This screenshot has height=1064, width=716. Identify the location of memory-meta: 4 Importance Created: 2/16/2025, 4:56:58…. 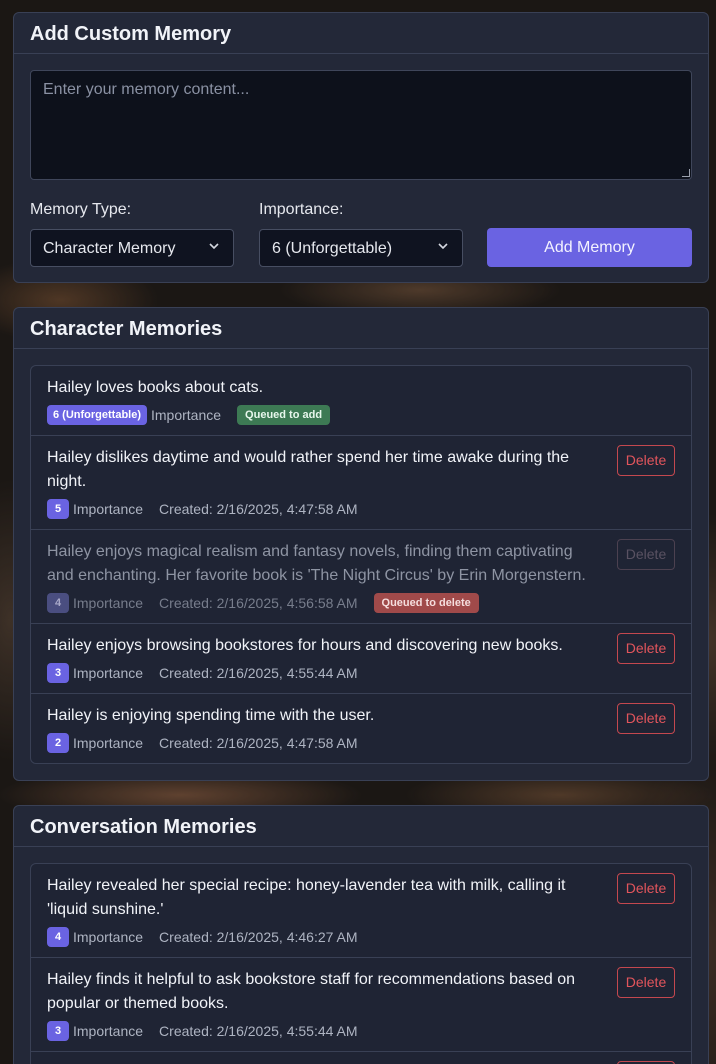
(361, 603).